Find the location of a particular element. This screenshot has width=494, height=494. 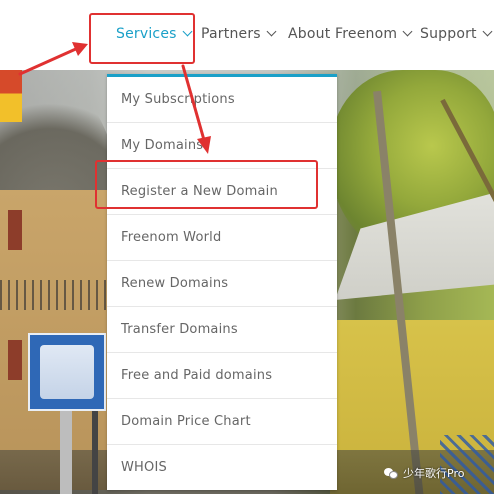

nav-services-label: Services is located at coordinates (146, 34).